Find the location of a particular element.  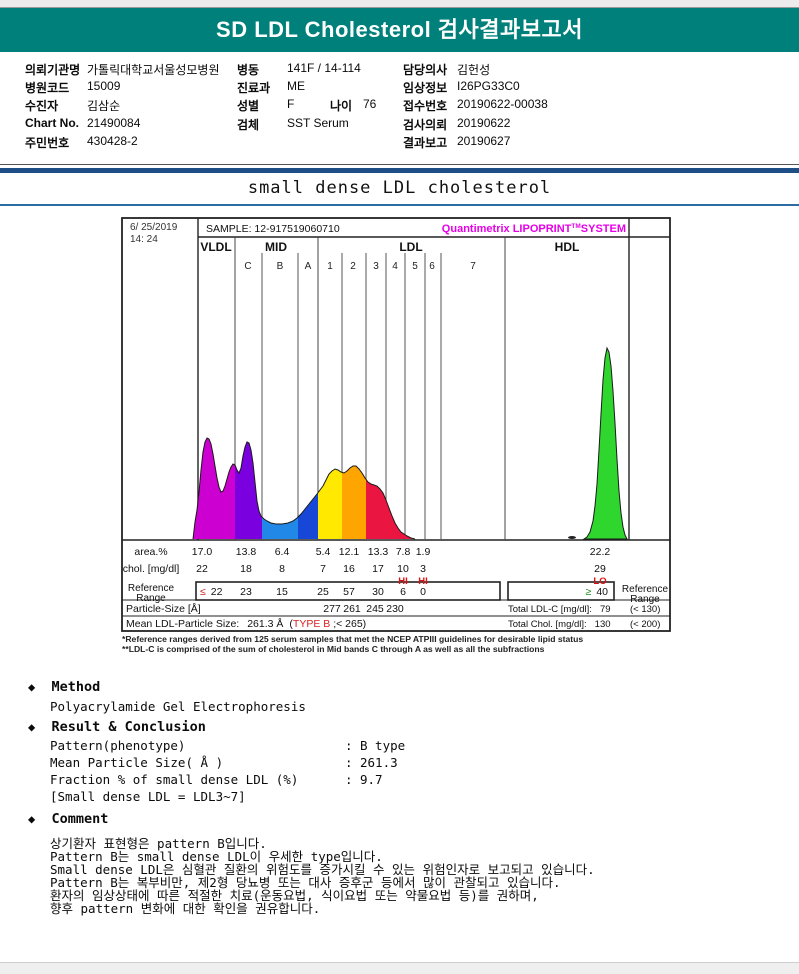

sample-id: SAMPLE: 12-917519060710 is located at coordinates (273, 229).